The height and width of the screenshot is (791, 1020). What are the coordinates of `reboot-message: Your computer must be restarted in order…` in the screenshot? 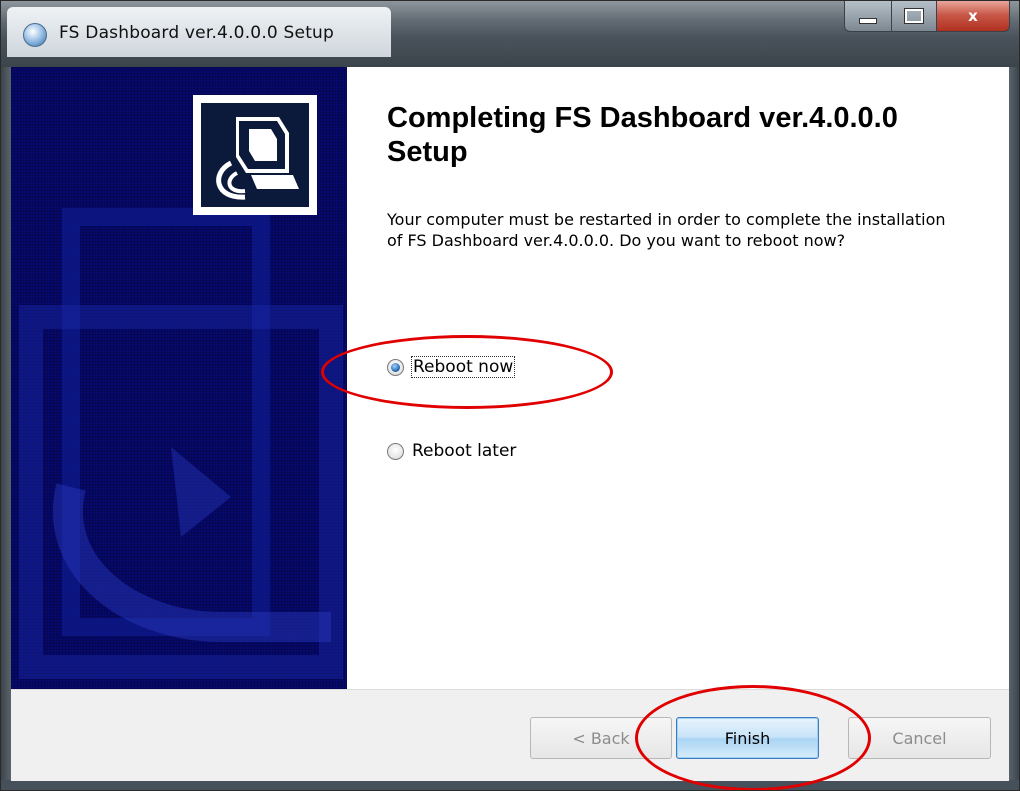 It's located at (666, 230).